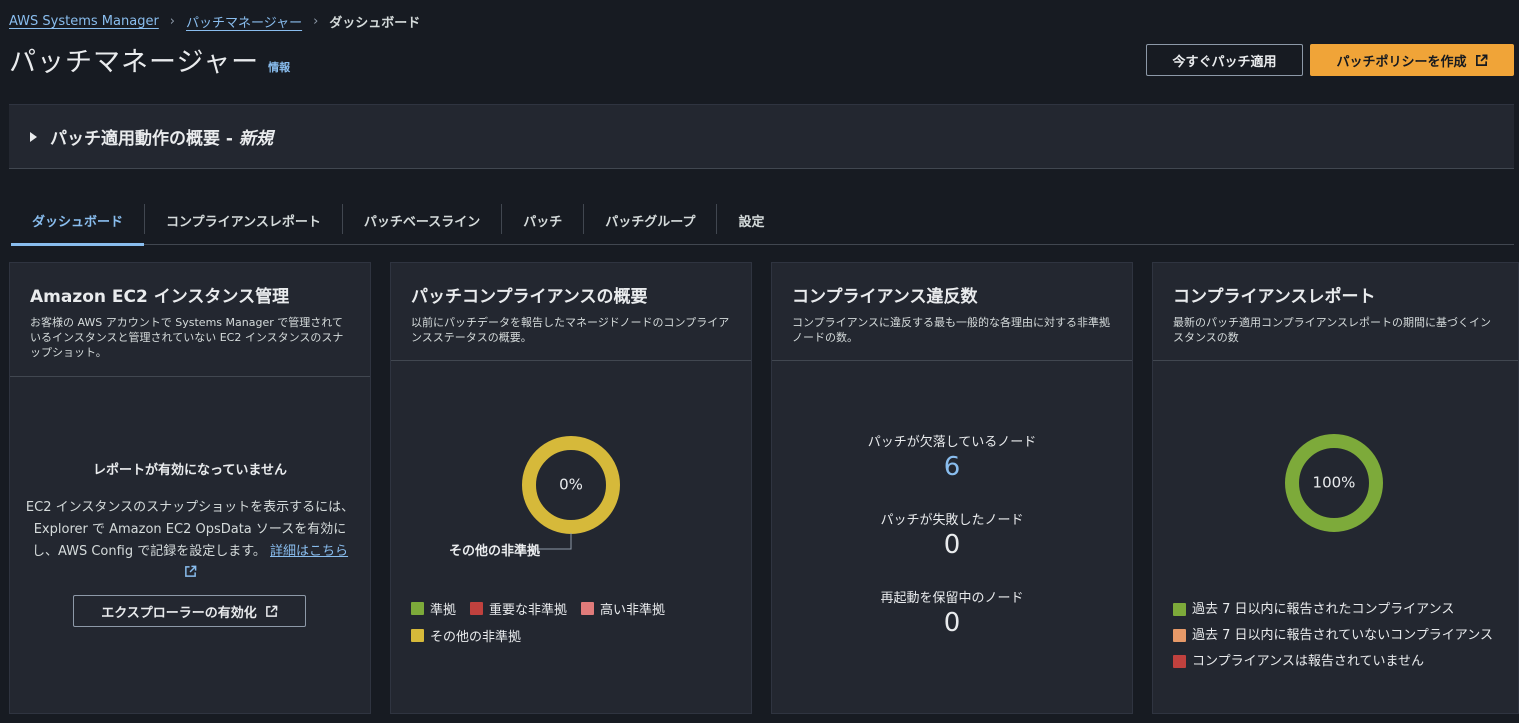 The height and width of the screenshot is (723, 1519). Describe the element at coordinates (255, 139) in the screenshot. I see `overview-new-badge: 新規` at that location.